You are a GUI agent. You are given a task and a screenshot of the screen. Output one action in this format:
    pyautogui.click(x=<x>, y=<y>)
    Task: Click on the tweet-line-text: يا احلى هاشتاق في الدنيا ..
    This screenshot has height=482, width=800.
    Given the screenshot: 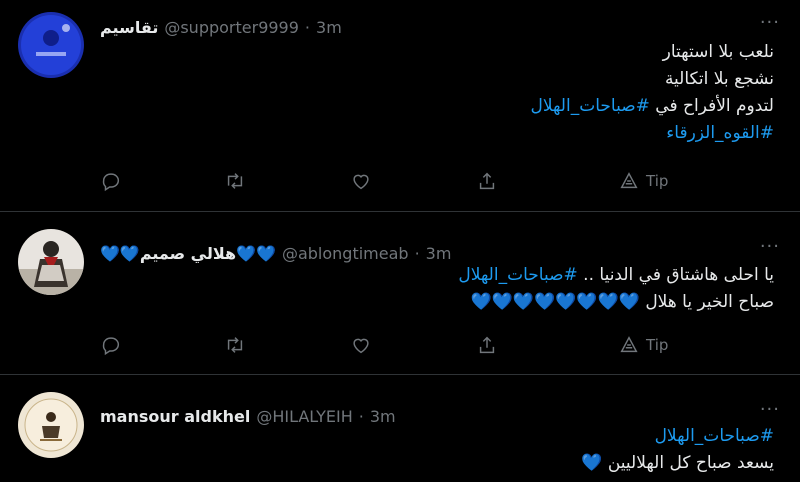 What is the action you would take?
    pyautogui.click(x=678, y=275)
    